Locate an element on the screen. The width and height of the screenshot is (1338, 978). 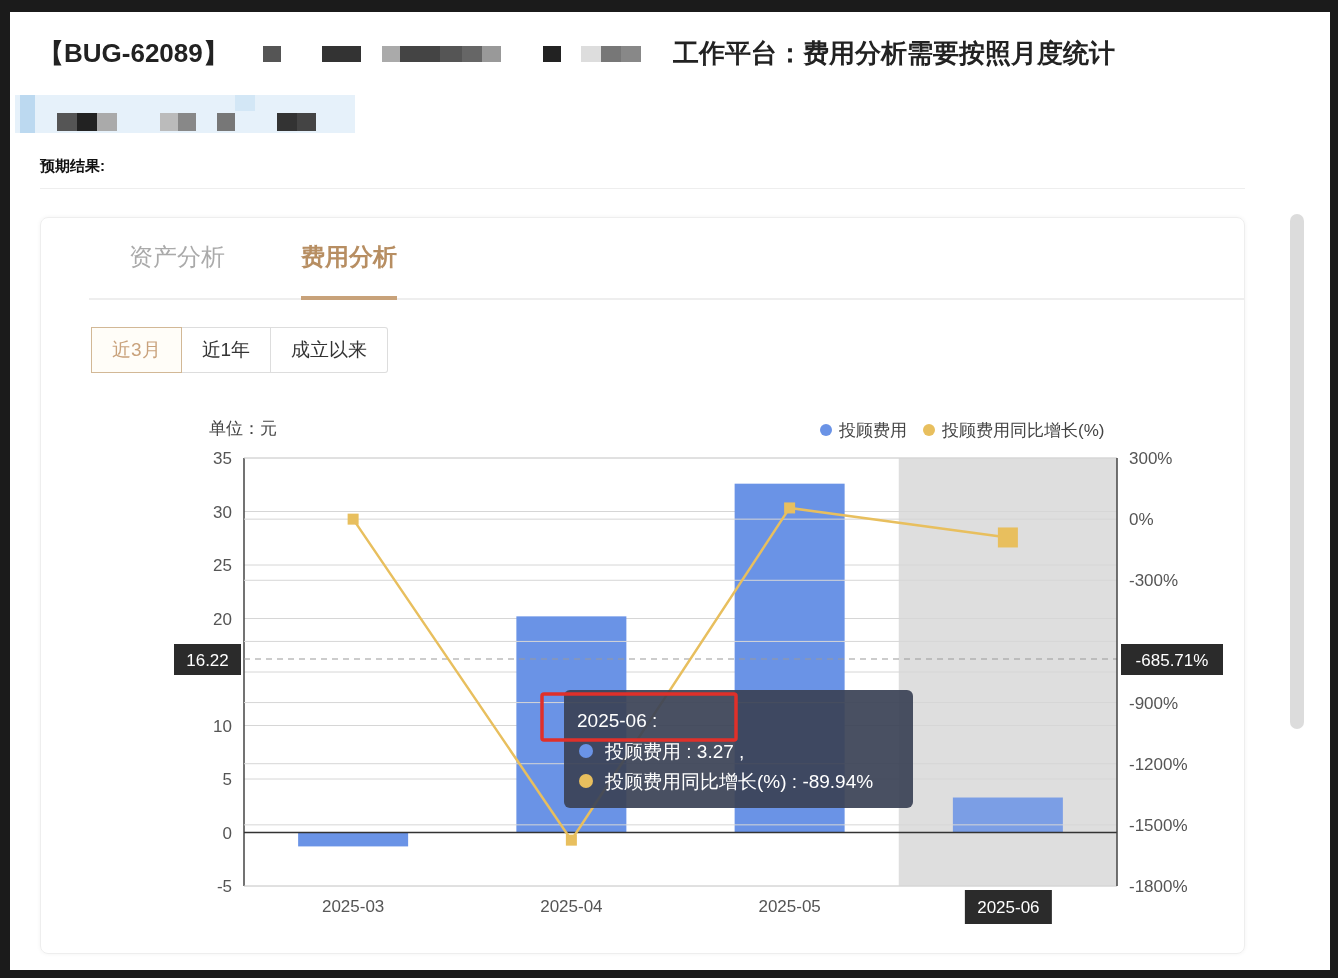
axis-tick-label: -900% is located at coordinates (1154, 703).